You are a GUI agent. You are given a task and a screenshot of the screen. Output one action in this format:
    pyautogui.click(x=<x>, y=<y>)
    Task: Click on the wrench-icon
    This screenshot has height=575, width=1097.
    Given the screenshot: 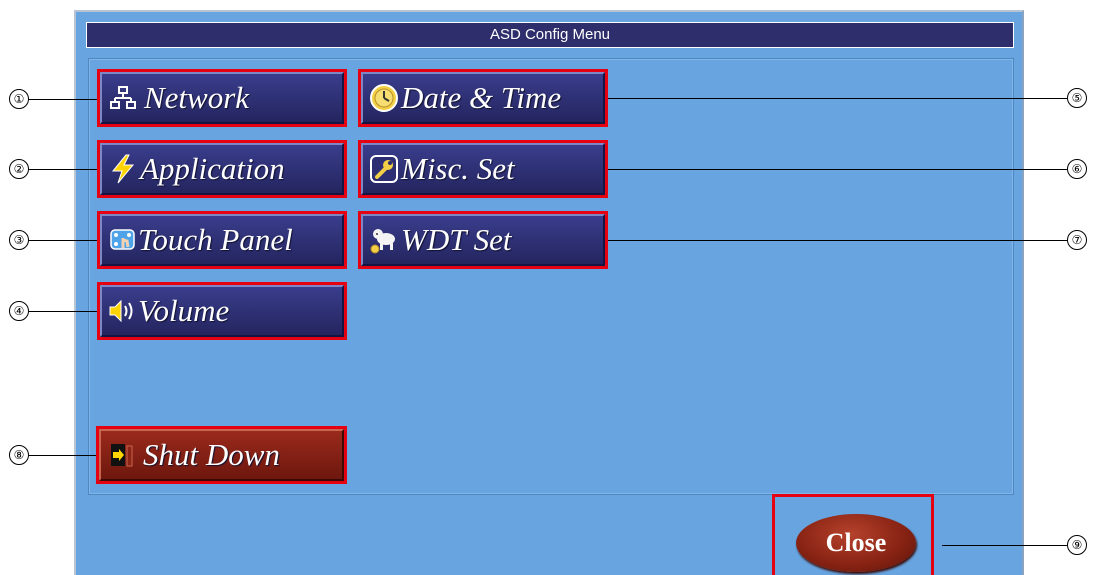 What is the action you would take?
    pyautogui.click(x=384, y=169)
    